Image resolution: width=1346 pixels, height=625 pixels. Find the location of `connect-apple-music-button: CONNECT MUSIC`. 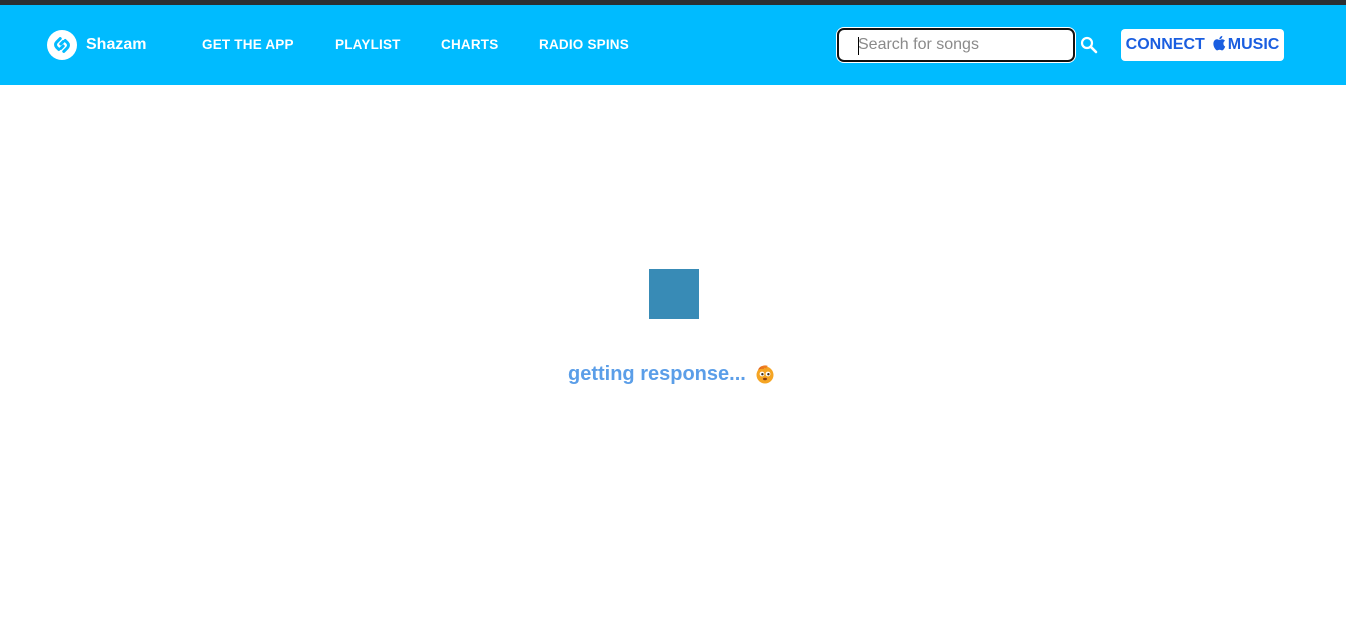

connect-apple-music-button: CONNECT MUSIC is located at coordinates (1202, 45).